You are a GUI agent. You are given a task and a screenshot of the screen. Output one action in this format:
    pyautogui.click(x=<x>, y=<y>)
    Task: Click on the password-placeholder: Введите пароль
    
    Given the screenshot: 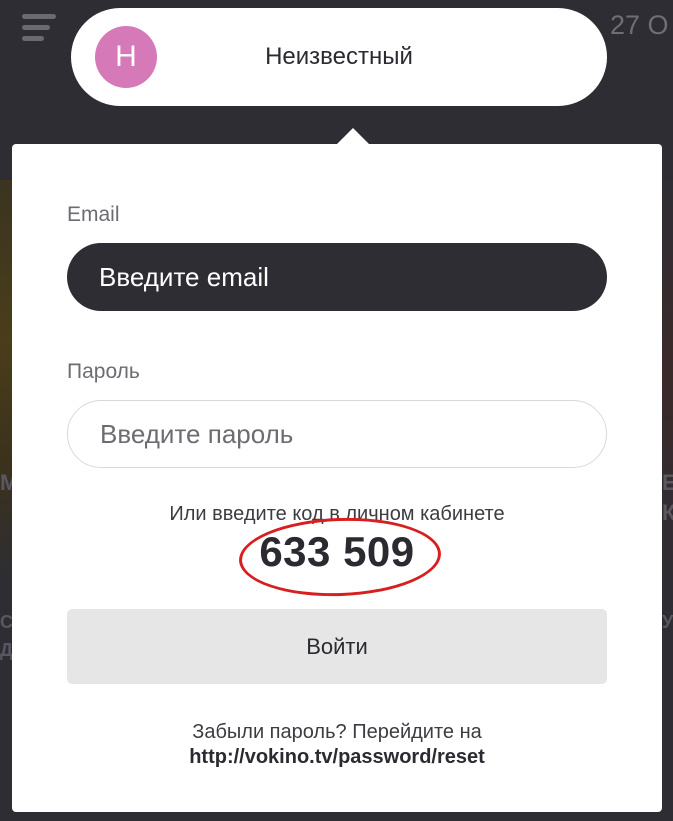 What is the action you would take?
    pyautogui.click(x=197, y=433)
    